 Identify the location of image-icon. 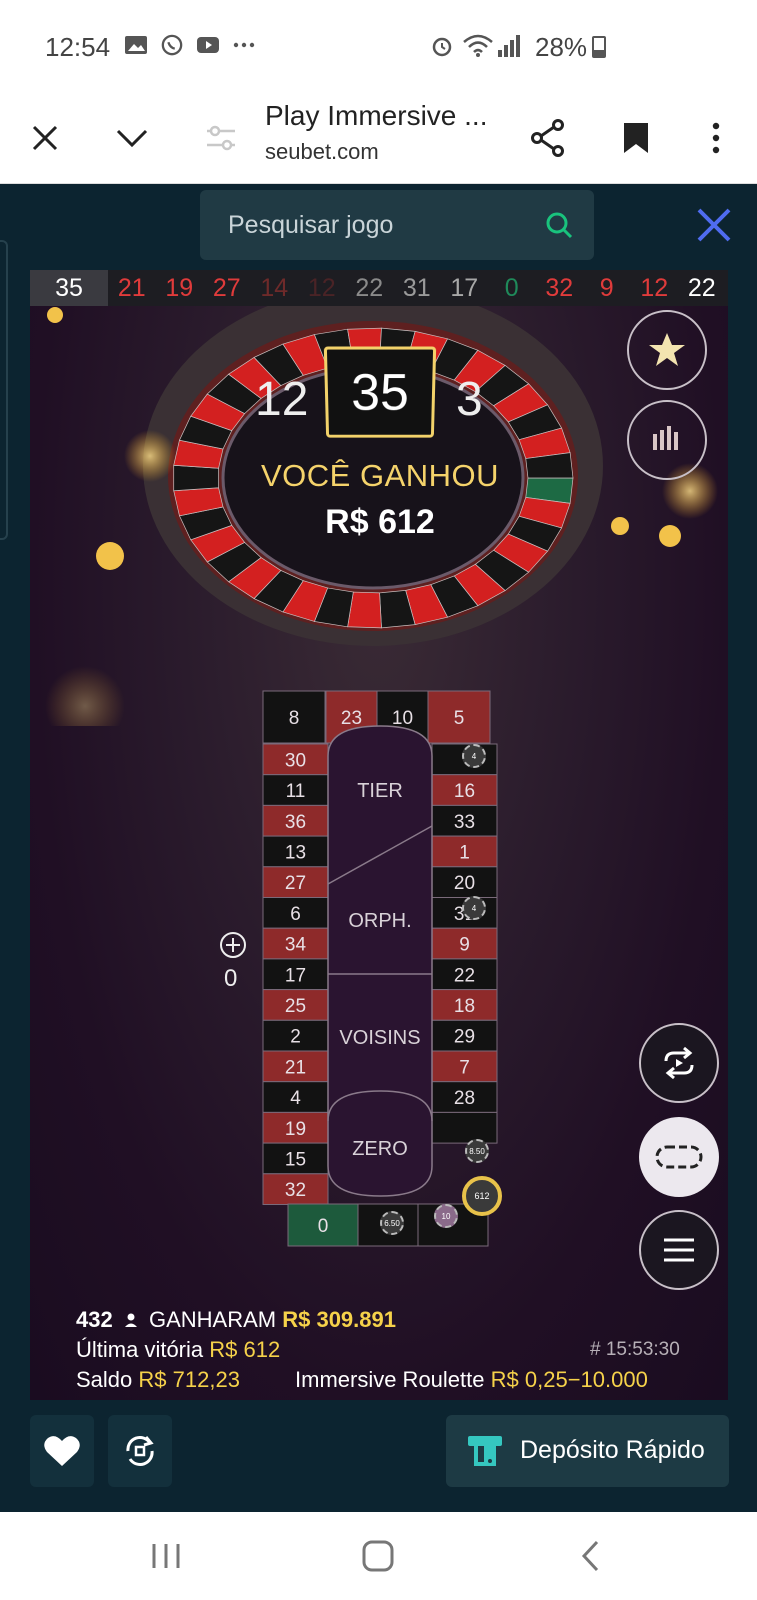
(136, 45).